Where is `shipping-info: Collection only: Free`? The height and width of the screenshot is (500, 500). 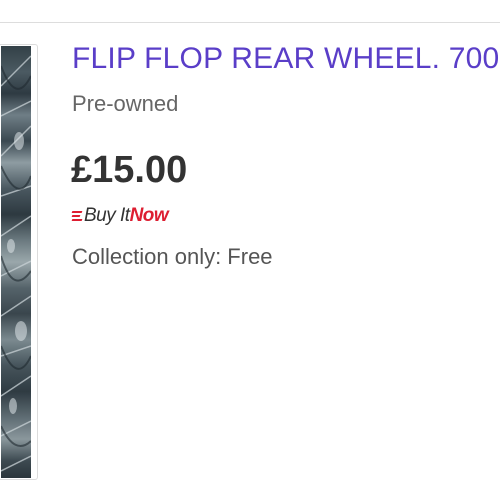
shipping-info: Collection only: Free is located at coordinates (172, 256).